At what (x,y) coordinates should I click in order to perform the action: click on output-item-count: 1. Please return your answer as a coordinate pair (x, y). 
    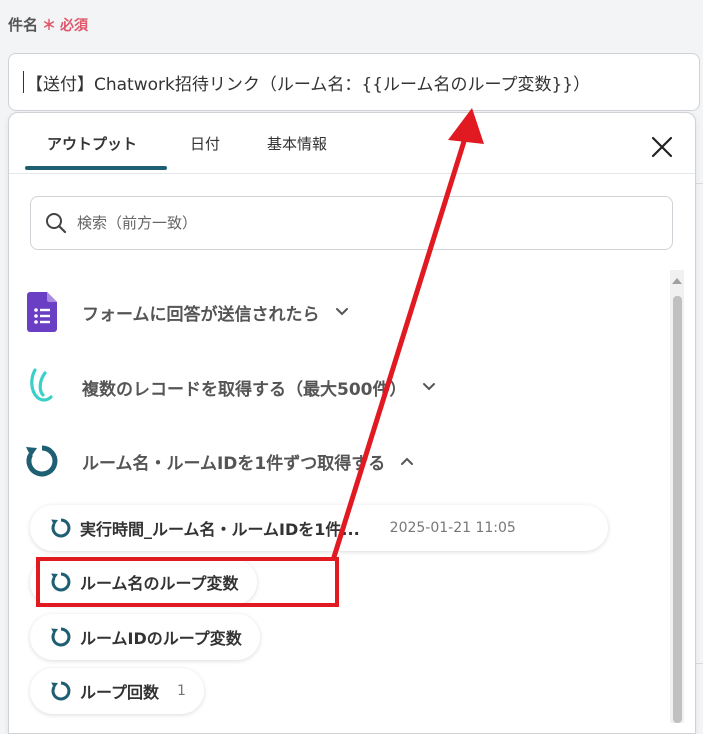
    Looking at the image, I should click on (181, 691).